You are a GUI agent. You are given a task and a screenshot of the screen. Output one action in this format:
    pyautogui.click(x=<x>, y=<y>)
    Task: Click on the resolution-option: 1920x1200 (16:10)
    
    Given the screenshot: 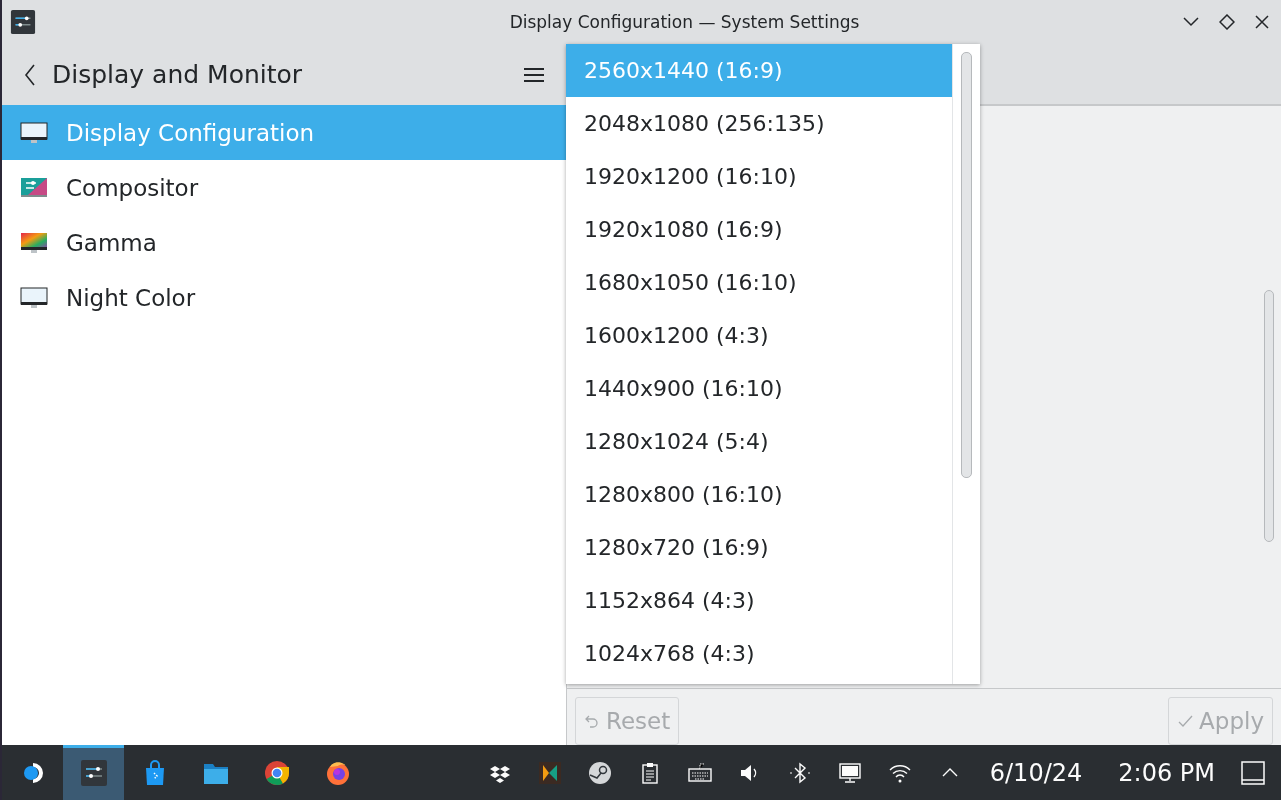 What is the action you would take?
    pyautogui.click(x=759, y=176)
    